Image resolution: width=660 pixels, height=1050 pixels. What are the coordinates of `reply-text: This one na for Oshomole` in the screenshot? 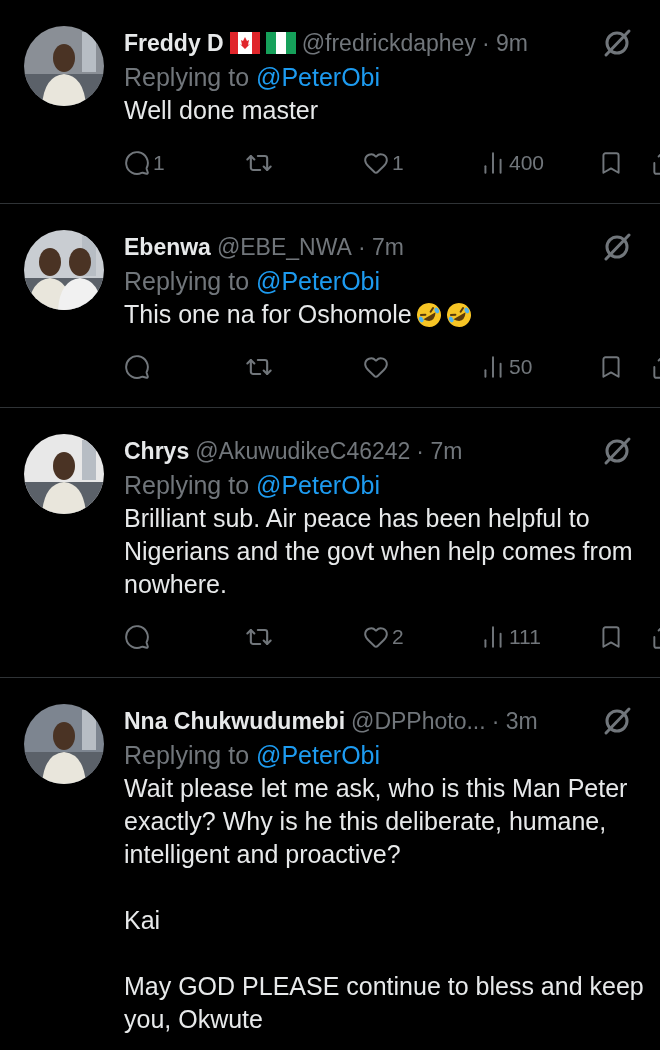 It's located at (268, 314).